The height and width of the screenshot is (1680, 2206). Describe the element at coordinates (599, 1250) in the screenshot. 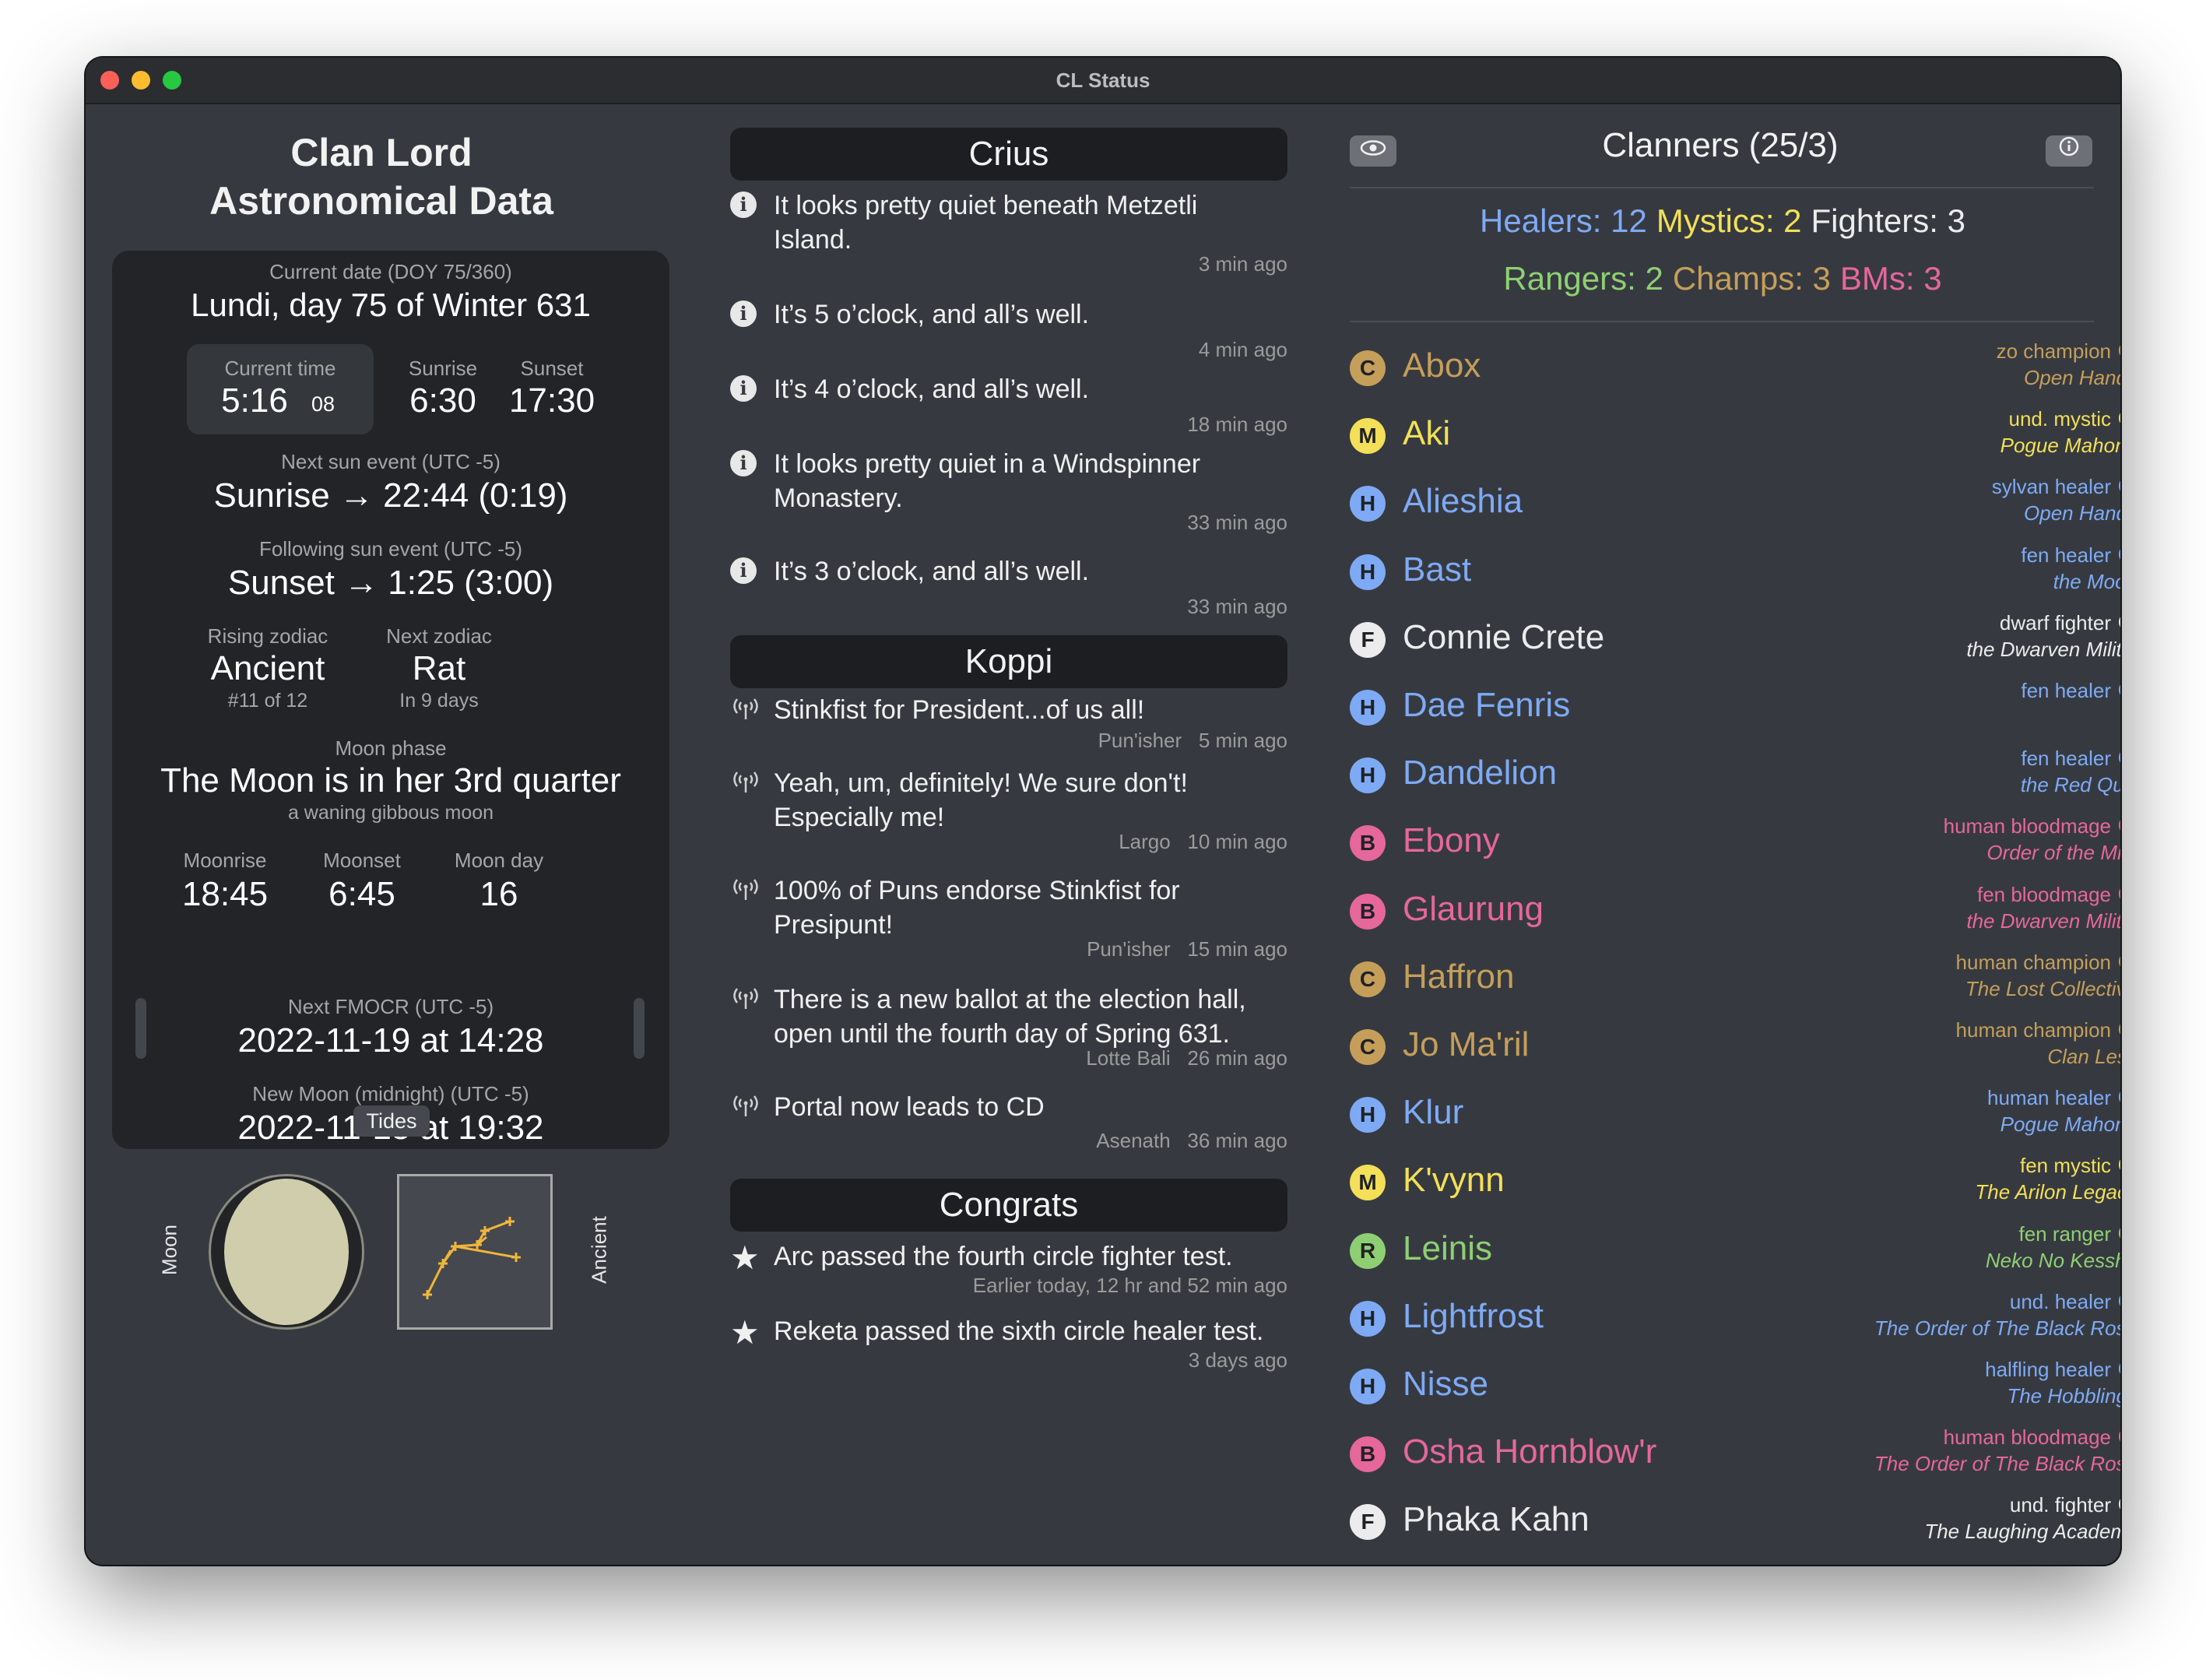

I see `zodiac-caption: Ancient` at that location.